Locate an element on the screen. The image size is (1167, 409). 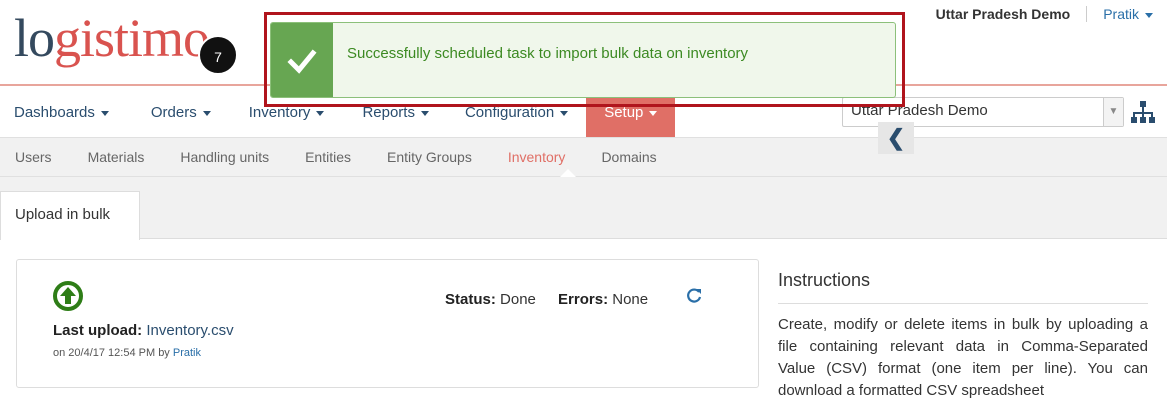
last-upload: Last upload: Inventory.csv is located at coordinates (143, 330).